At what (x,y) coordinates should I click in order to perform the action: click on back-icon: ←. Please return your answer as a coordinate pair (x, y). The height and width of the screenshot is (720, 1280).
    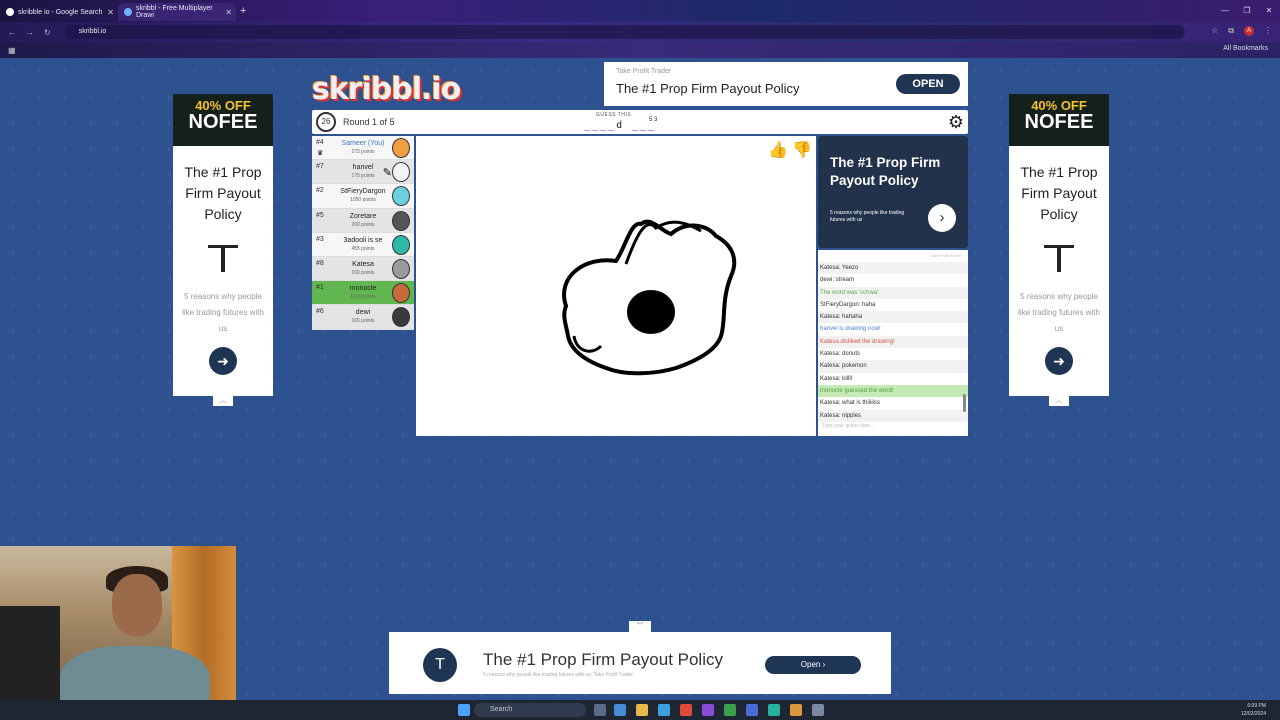
    Looking at the image, I should click on (12, 32).